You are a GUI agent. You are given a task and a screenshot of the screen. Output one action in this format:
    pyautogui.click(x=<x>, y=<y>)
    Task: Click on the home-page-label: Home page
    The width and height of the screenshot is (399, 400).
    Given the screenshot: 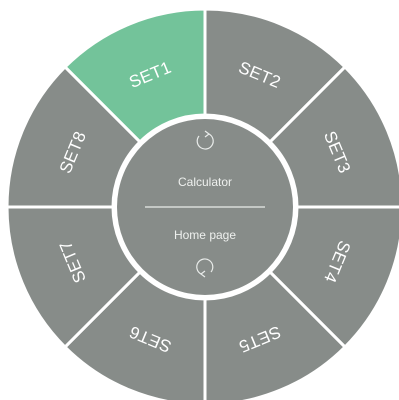 What is the action you would take?
    pyautogui.click(x=205, y=235)
    